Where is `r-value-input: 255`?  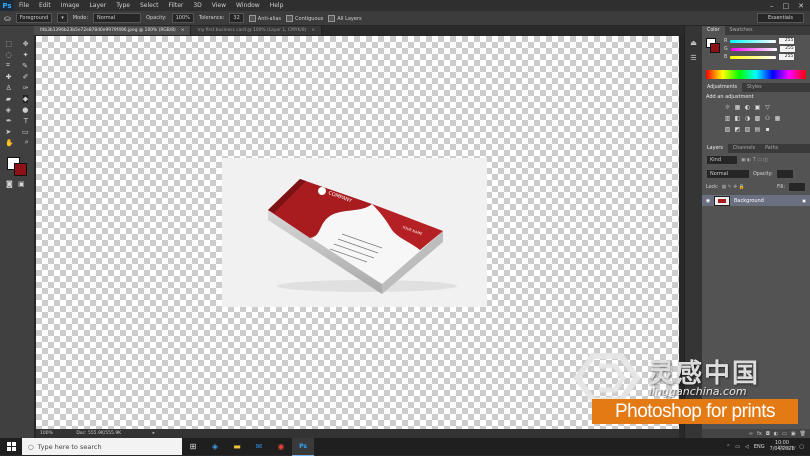
r-value-input: 255 is located at coordinates (787, 41).